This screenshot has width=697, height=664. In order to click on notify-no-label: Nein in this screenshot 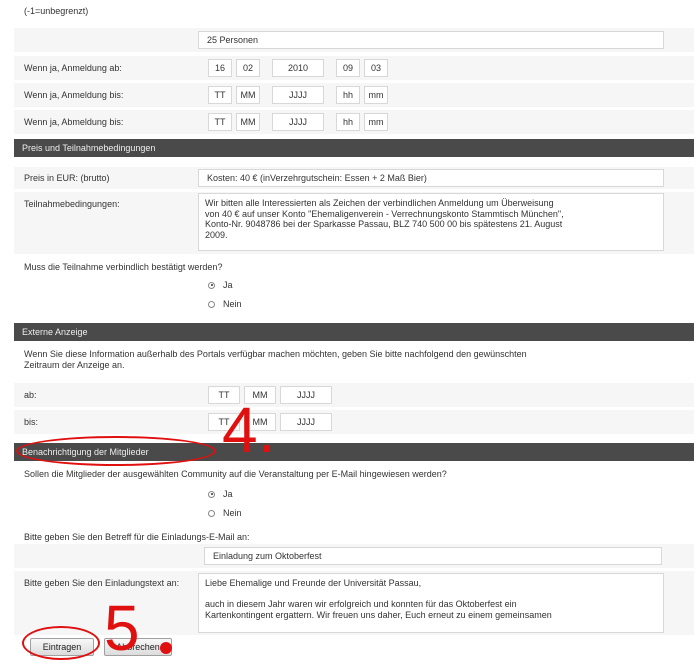, I will do `click(232, 513)`.